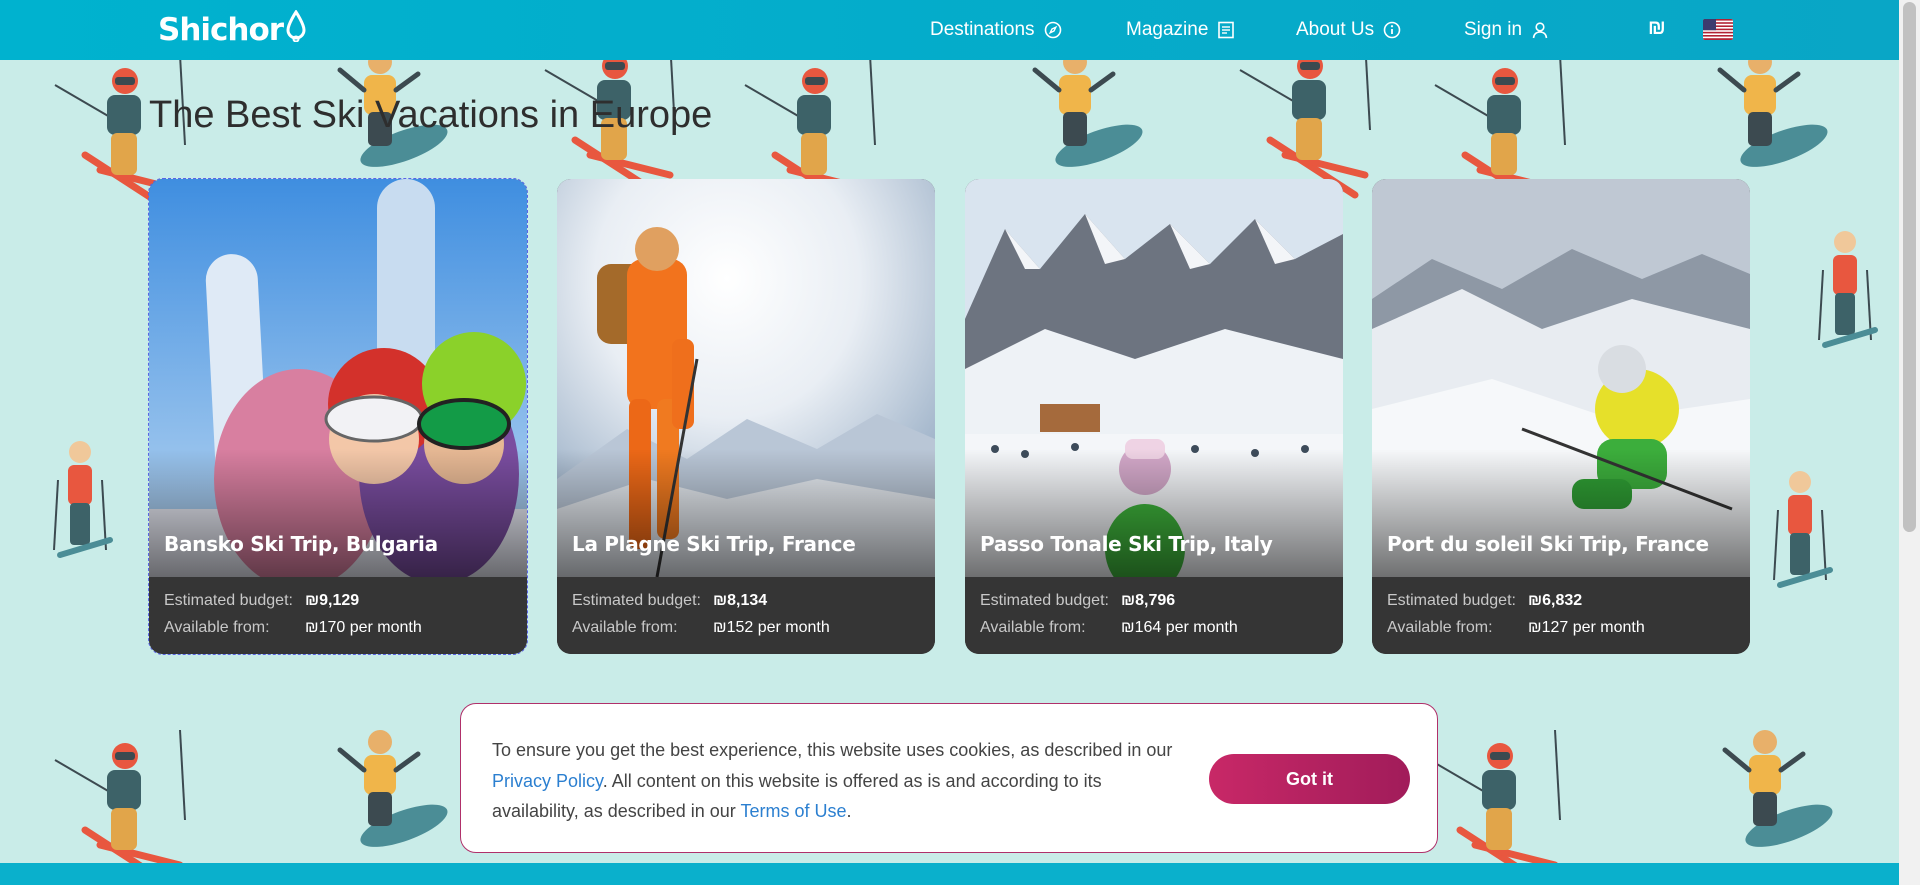  Describe the element at coordinates (296, 26) in the screenshot. I see `drop-icon` at that location.